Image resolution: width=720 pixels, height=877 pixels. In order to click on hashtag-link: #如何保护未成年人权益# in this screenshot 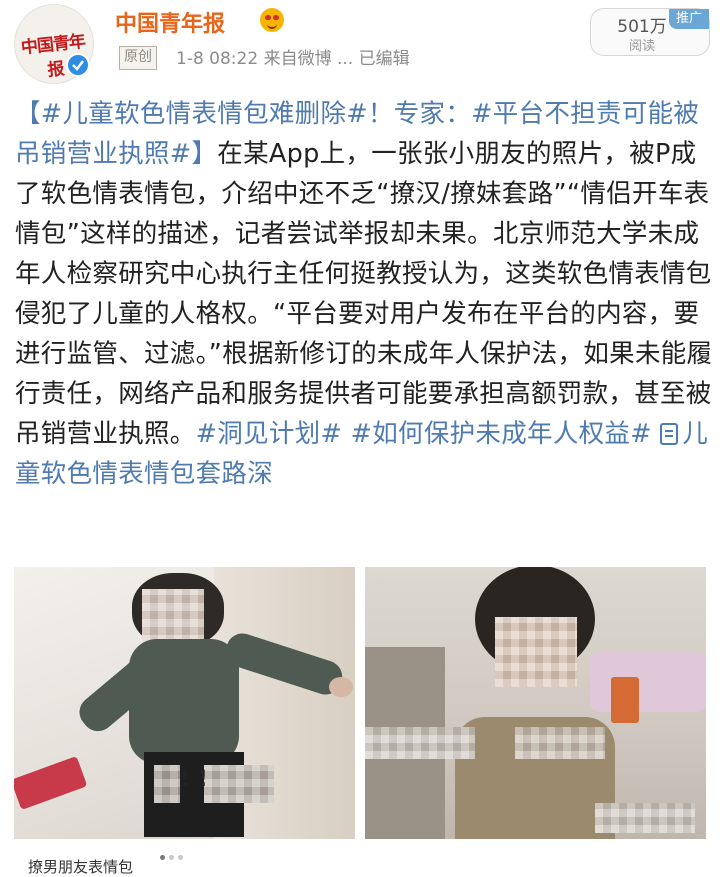, I will do `click(501, 434)`.